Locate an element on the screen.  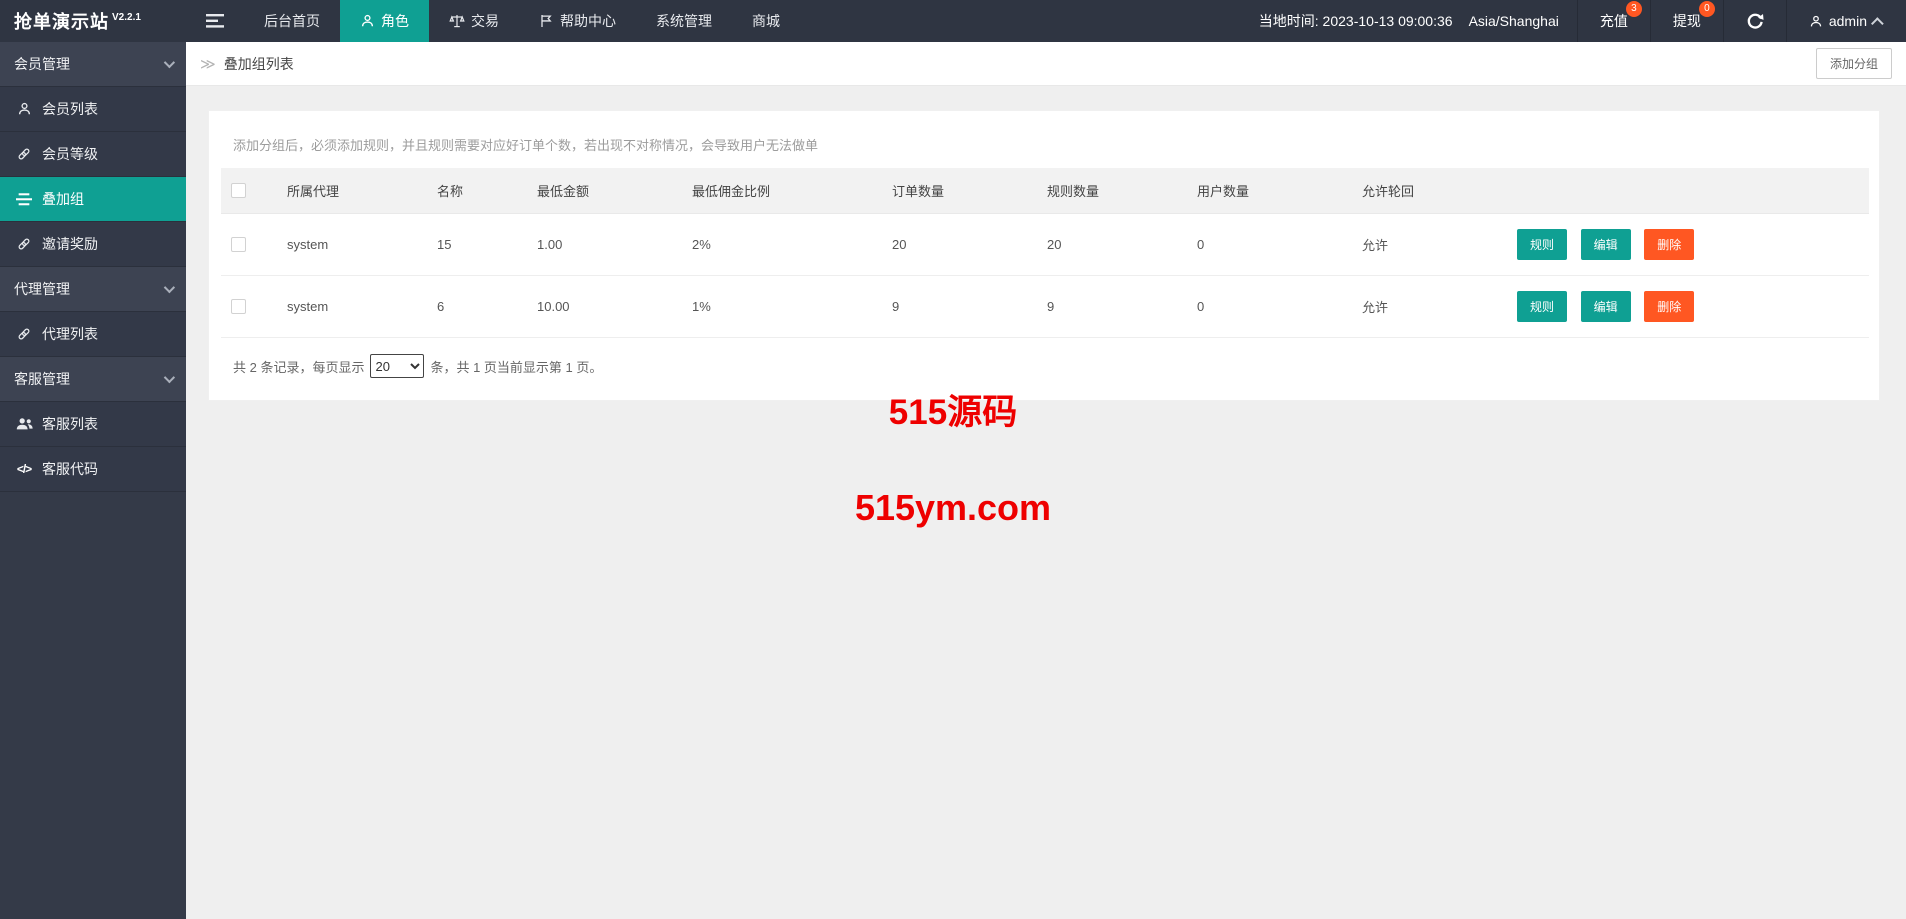
cell-min-amount: 10.00 is located at coordinates (604, 306).